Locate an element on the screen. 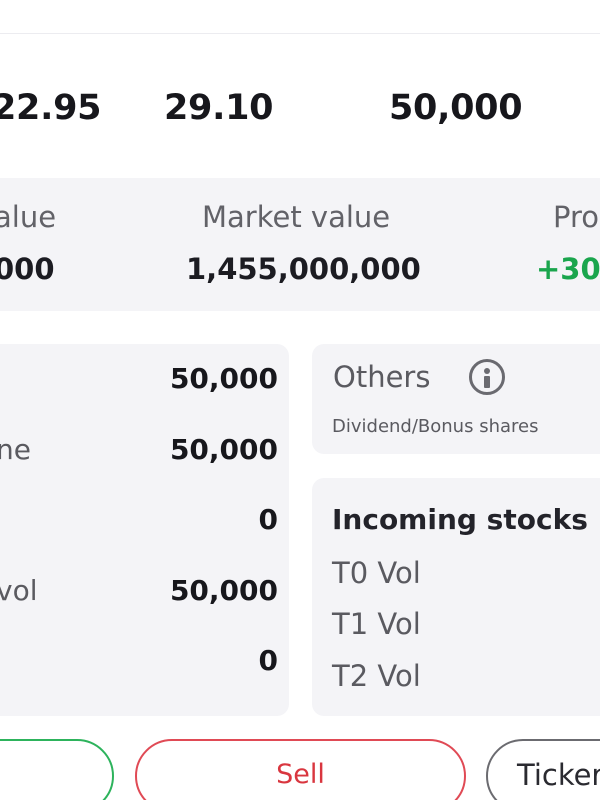 Image resolution: width=600 pixels, height=800 pixels. market-value-label: Market value is located at coordinates (296, 217).